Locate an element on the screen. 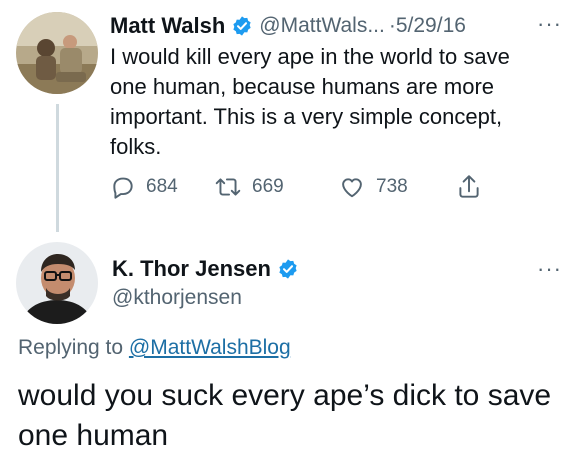  thread-connector-line is located at coordinates (57, 168).